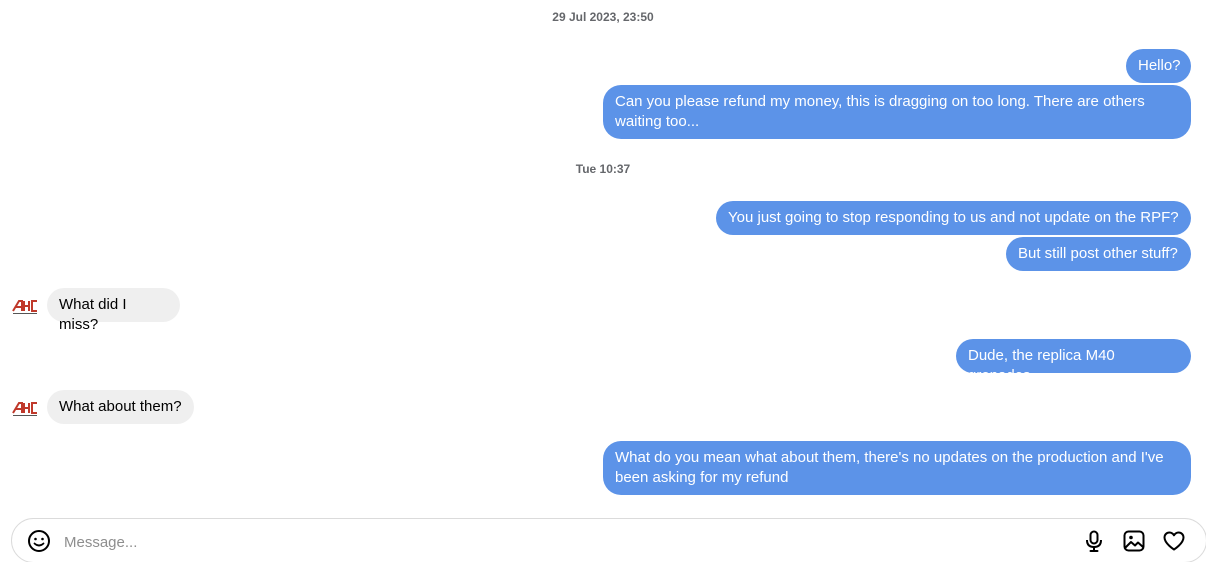  Describe the element at coordinates (120, 407) in the screenshot. I see `incoming-message: What about them?` at that location.